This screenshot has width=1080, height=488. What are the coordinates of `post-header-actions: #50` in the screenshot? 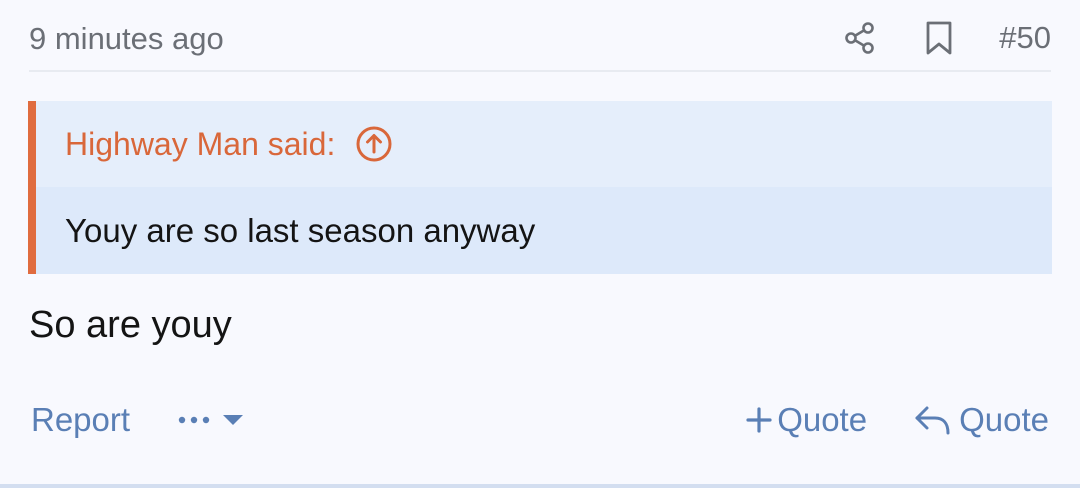 It's located at (944, 38).